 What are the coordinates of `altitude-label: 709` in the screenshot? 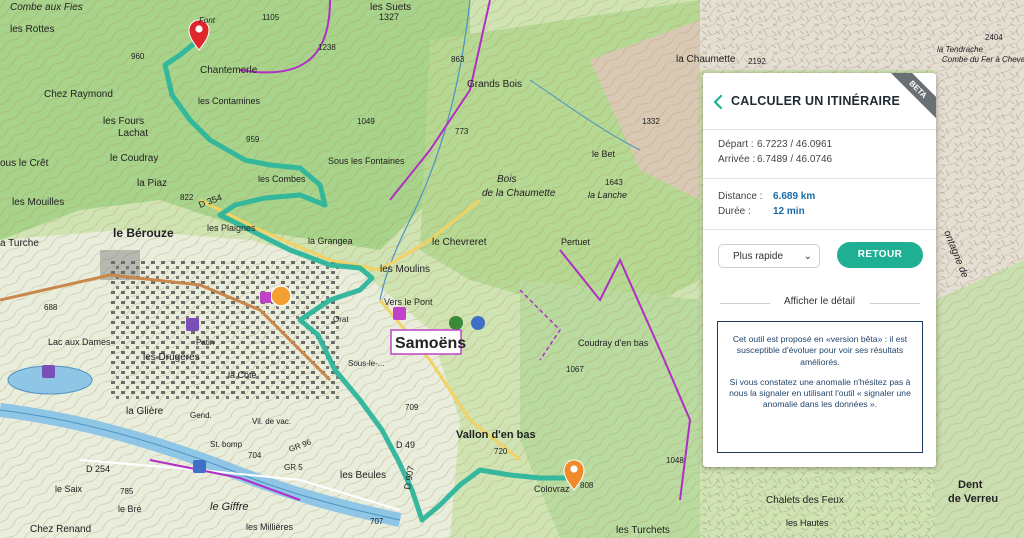 It's located at (412, 407).